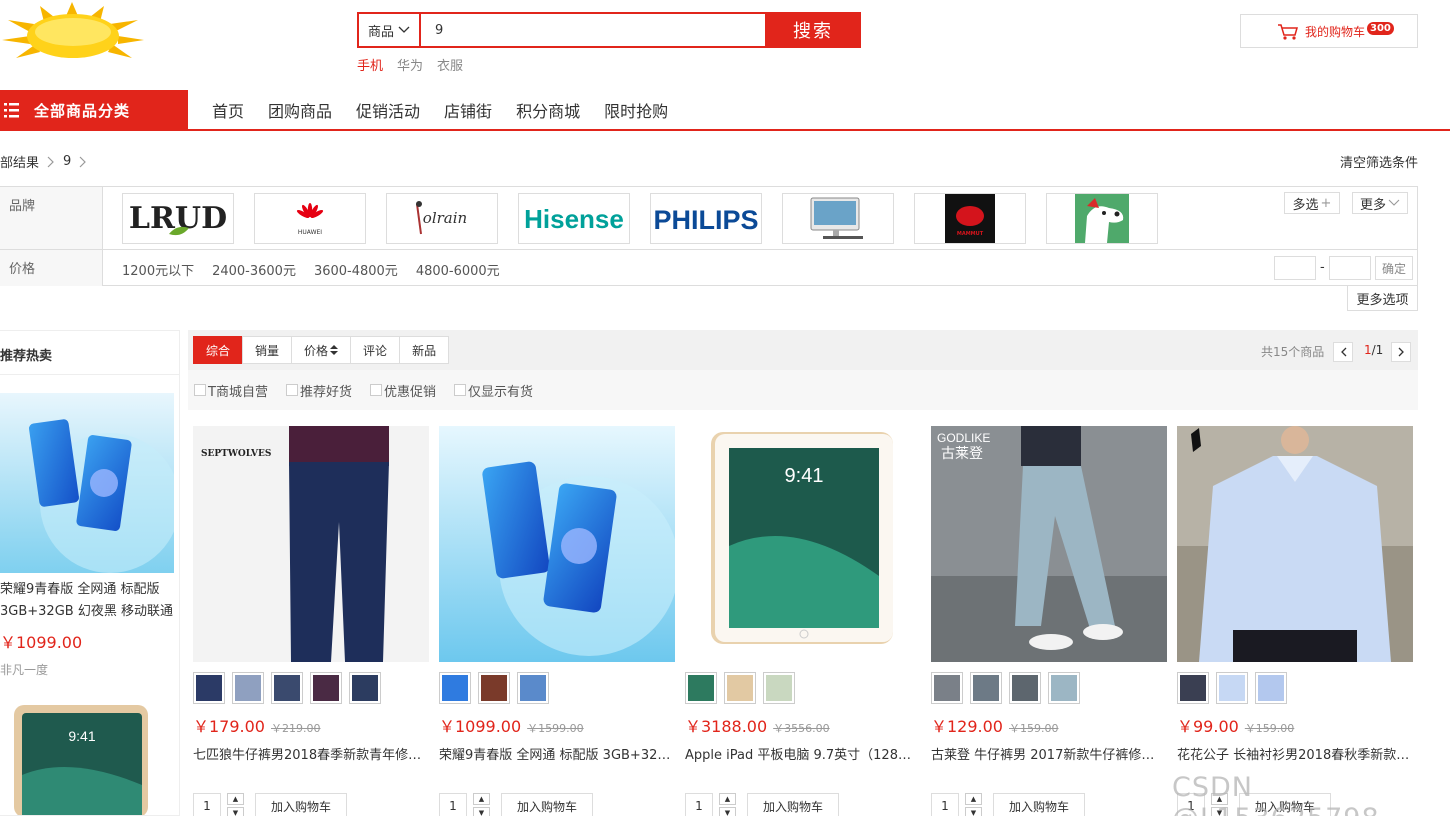 This screenshot has height=816, width=1450. Describe the element at coordinates (1049, 544) in the screenshot. I see `product-image: GODLIKE 古莱登` at that location.